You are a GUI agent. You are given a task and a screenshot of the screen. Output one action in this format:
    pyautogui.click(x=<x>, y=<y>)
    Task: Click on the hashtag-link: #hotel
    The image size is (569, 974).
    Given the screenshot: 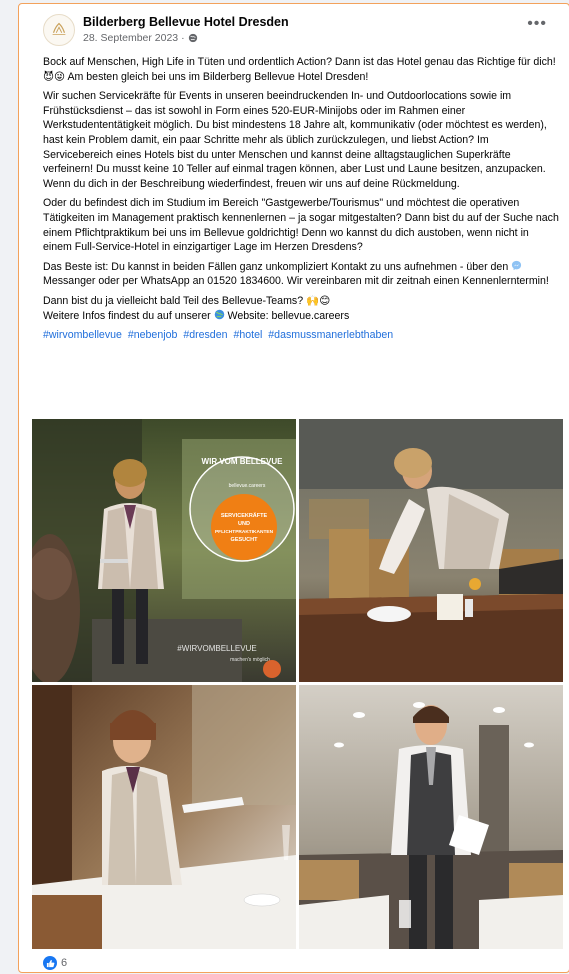 What is the action you would take?
    pyautogui.click(x=247, y=335)
    